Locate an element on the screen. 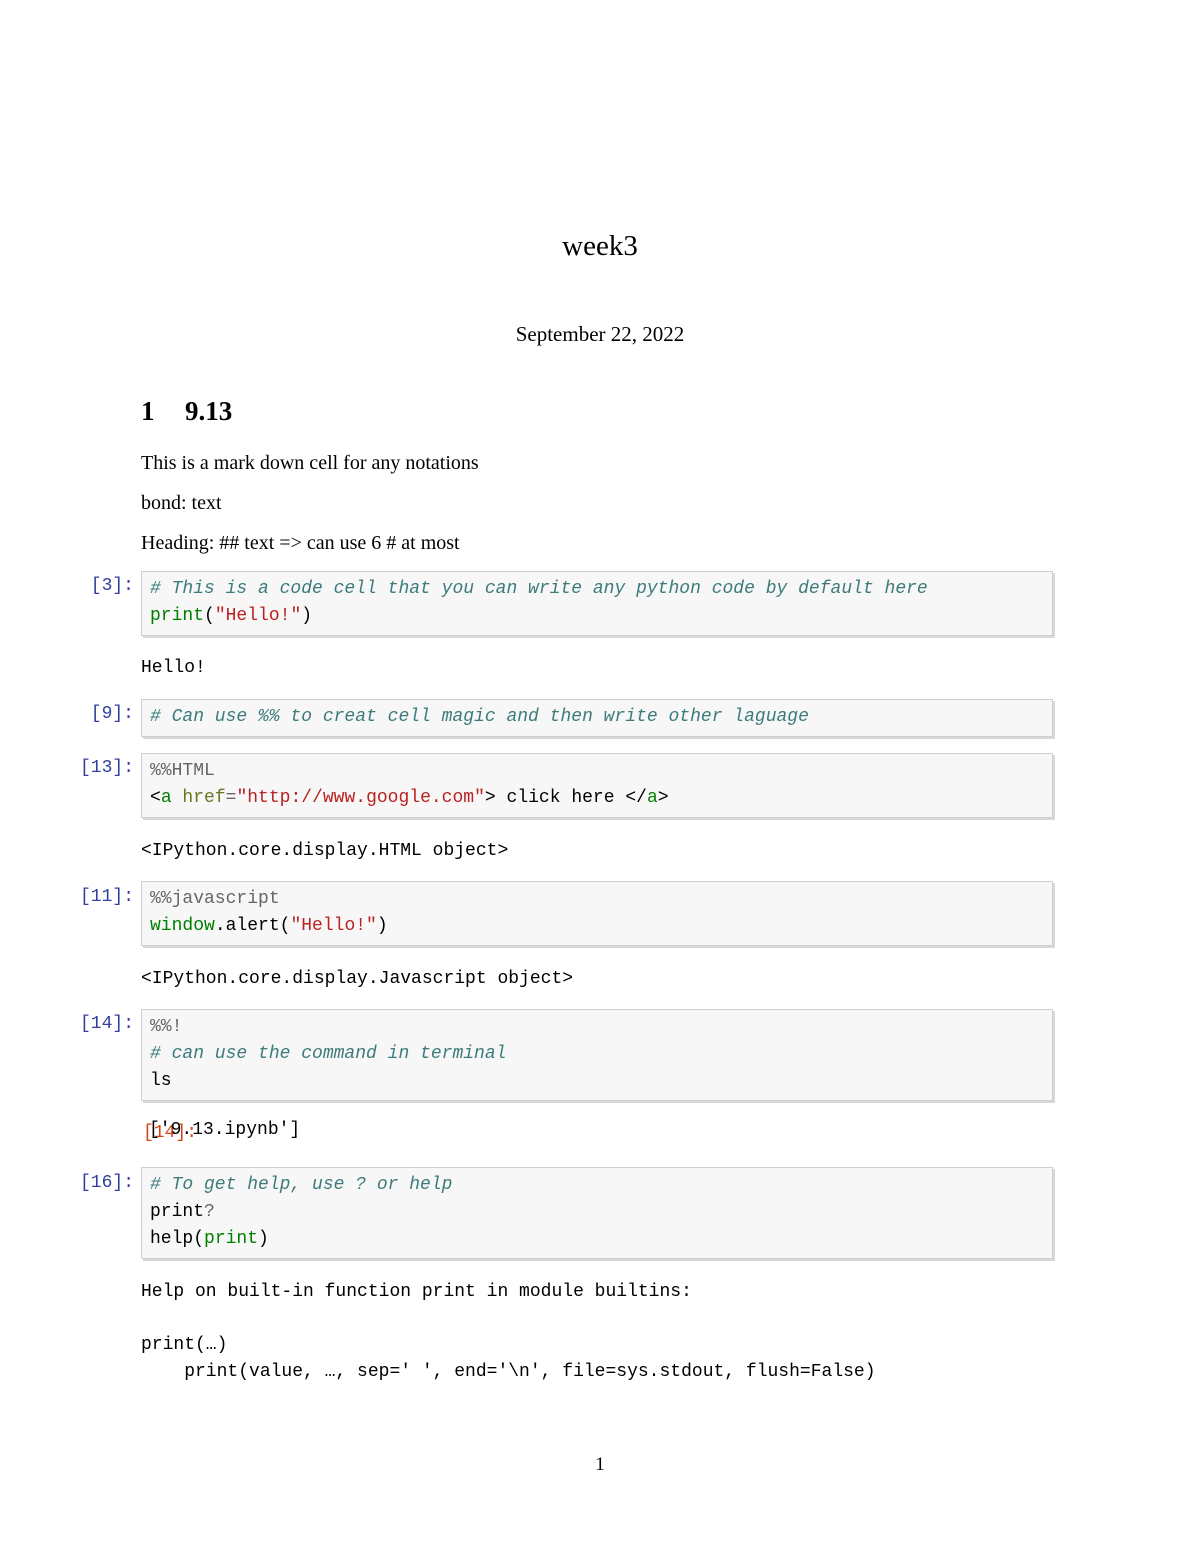 The height and width of the screenshot is (1553, 1200). document-title: week3 is located at coordinates (600, 246).